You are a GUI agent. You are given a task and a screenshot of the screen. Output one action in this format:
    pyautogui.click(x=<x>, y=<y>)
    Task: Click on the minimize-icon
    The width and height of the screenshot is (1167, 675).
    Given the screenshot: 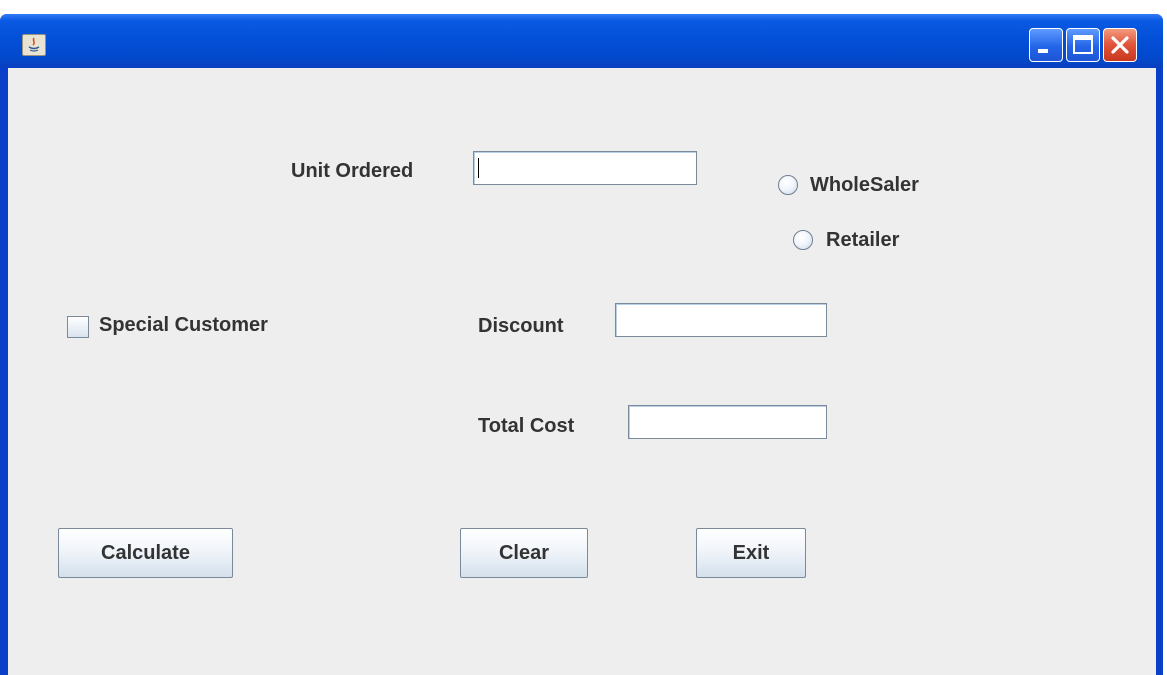 What is the action you would take?
    pyautogui.click(x=1043, y=51)
    